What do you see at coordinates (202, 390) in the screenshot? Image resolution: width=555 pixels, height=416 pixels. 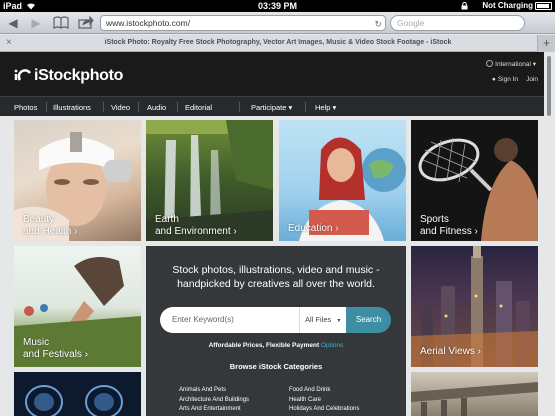 I see `category-link: Animals And Pets` at bounding box center [202, 390].